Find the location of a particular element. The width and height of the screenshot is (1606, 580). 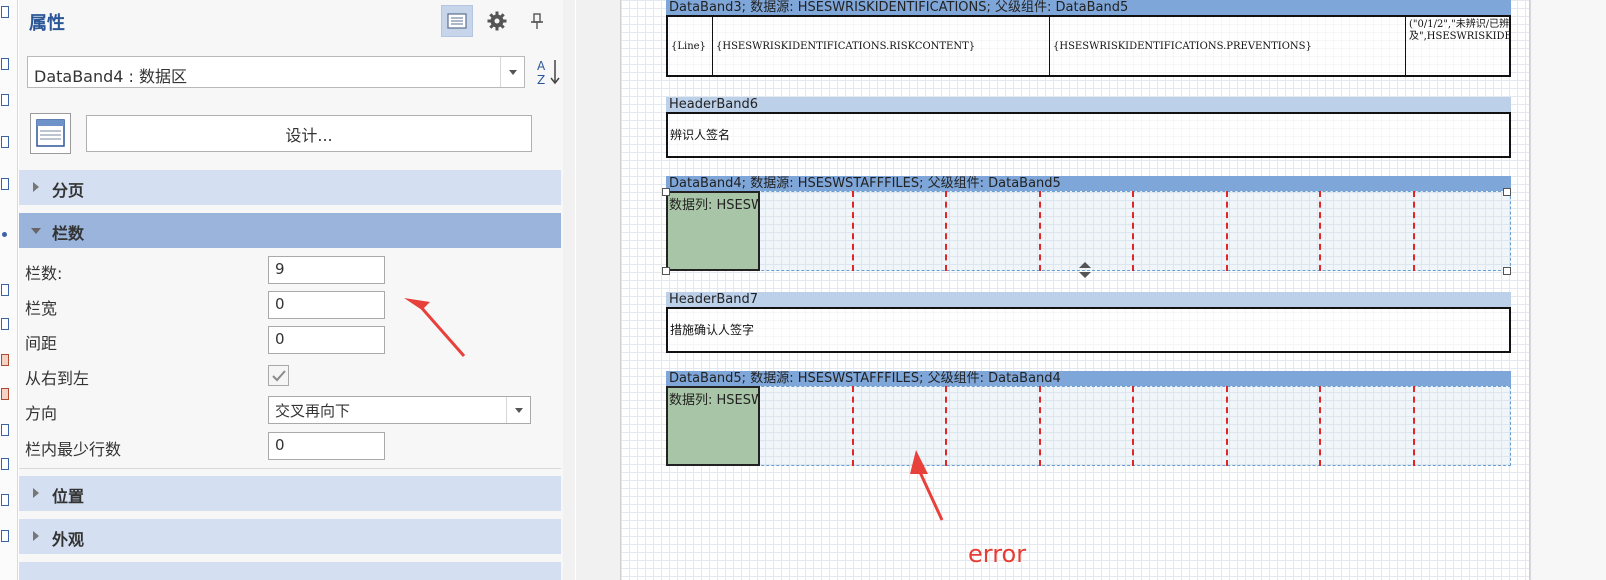

pin-button is located at coordinates (537, 21).